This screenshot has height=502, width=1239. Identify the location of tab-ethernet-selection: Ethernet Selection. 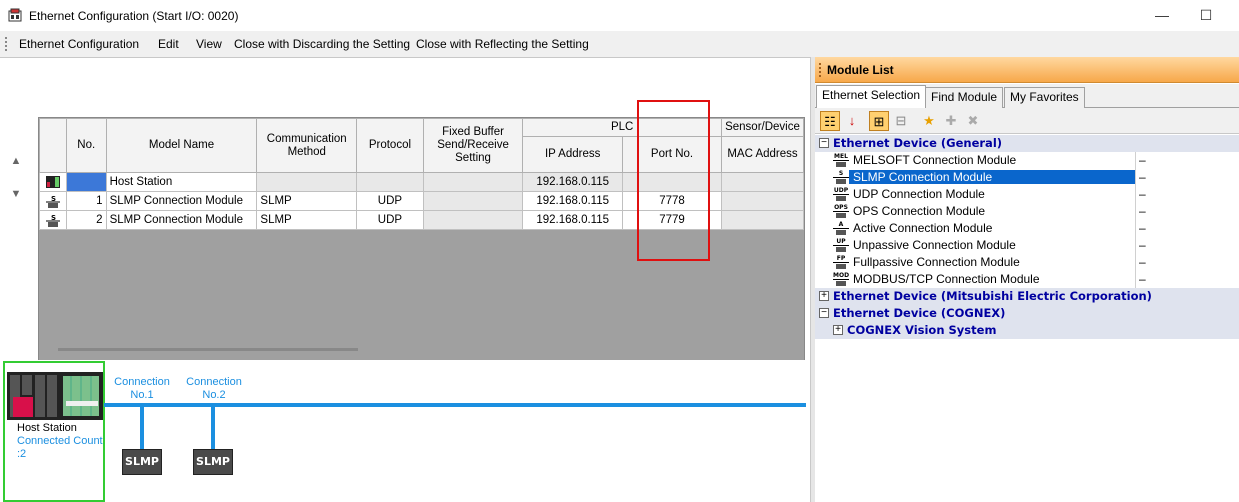
(871, 96).